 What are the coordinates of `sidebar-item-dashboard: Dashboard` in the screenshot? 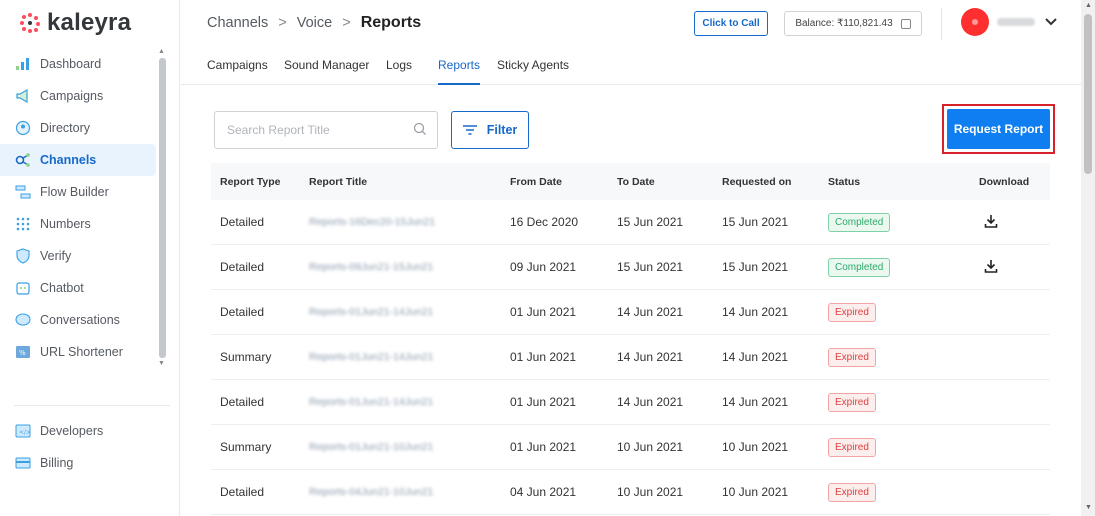 It's located at (78, 64).